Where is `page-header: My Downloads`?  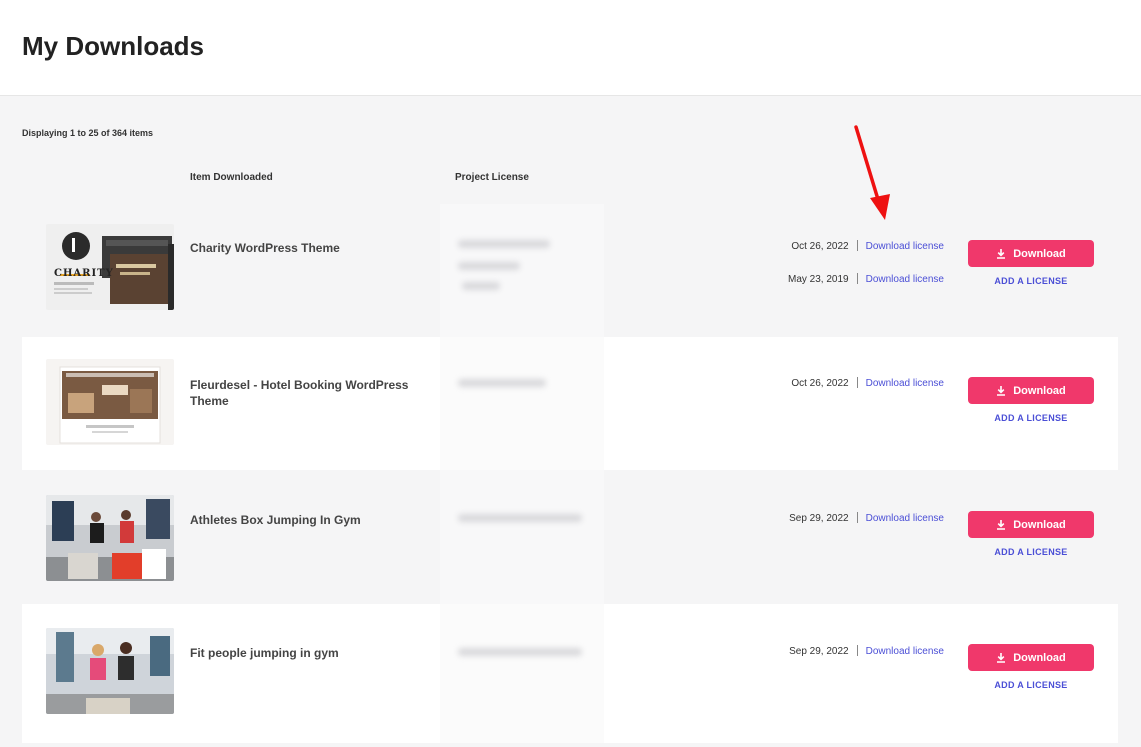 page-header: My Downloads is located at coordinates (570, 48).